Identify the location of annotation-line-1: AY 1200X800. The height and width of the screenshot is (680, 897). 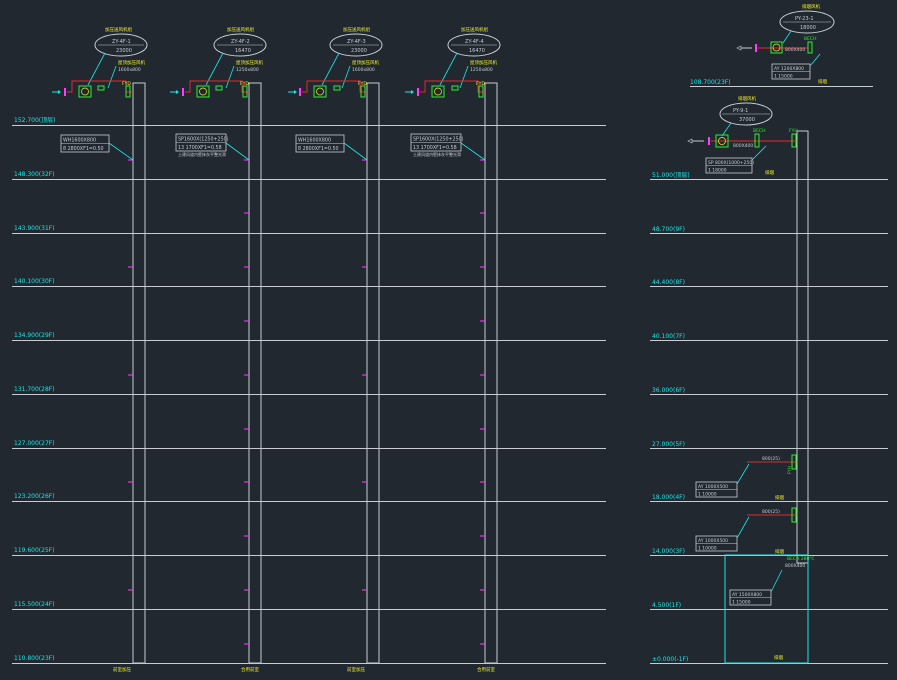
(789, 69).